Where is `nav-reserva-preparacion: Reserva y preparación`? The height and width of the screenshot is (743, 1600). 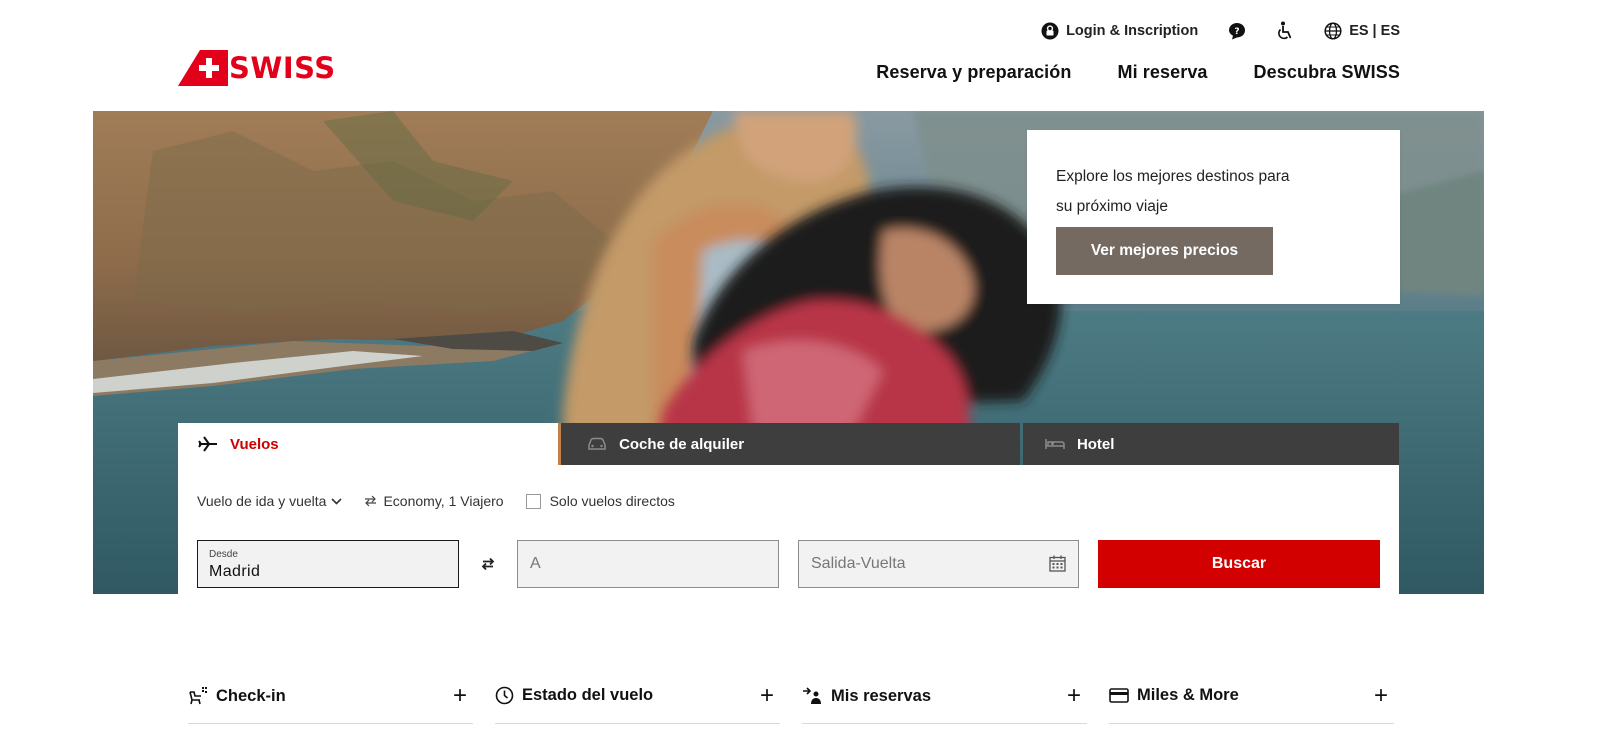
nav-reserva-preparacion: Reserva y preparación is located at coordinates (973, 72).